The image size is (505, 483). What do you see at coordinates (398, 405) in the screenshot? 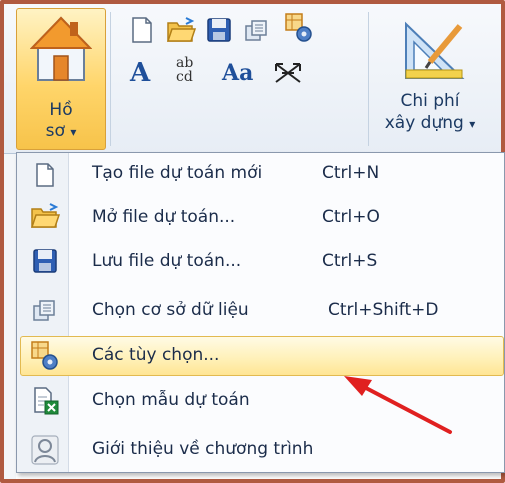
I see `annotation-arrow-icon` at bounding box center [398, 405].